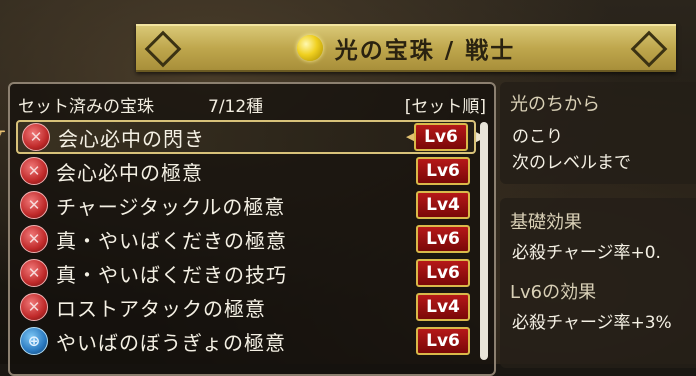  What do you see at coordinates (86, 107) in the screenshot?
I see `list-title: セット済みの宝珠` at bounding box center [86, 107].